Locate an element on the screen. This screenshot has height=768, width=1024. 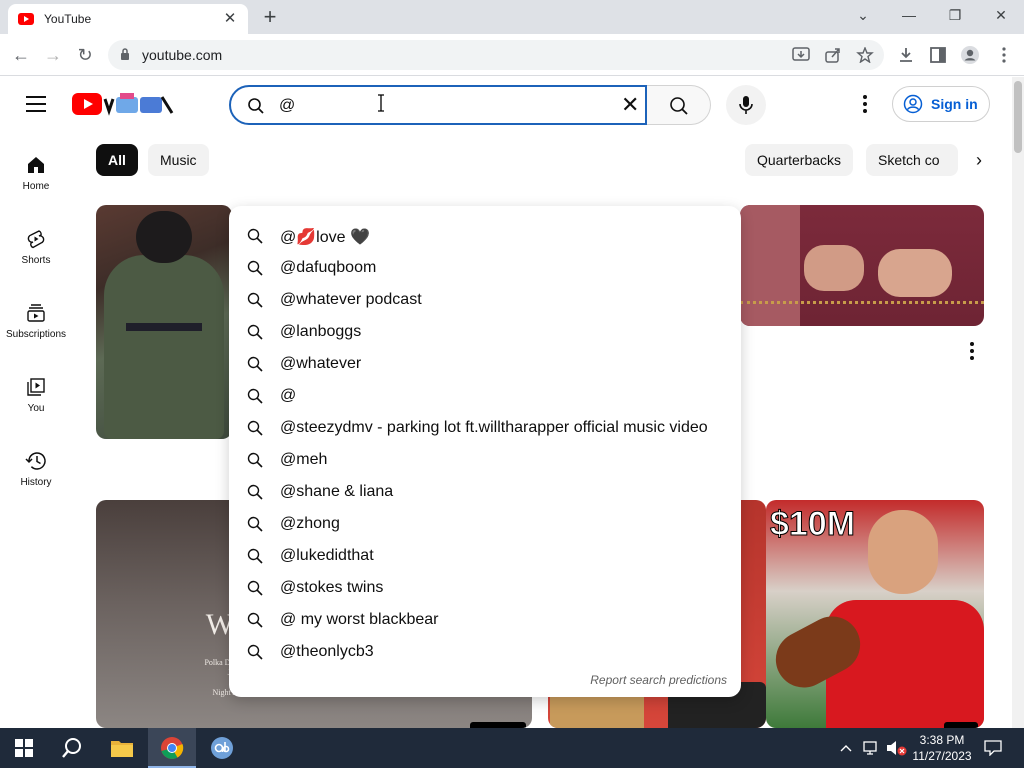
guide-item-history: History is located at coordinates (36, 469).